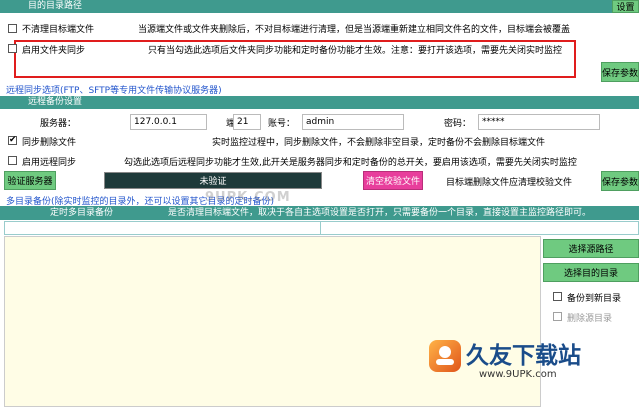 This screenshot has height=407, width=639. I want to click on verify-status-bar: 未验证, so click(213, 180).